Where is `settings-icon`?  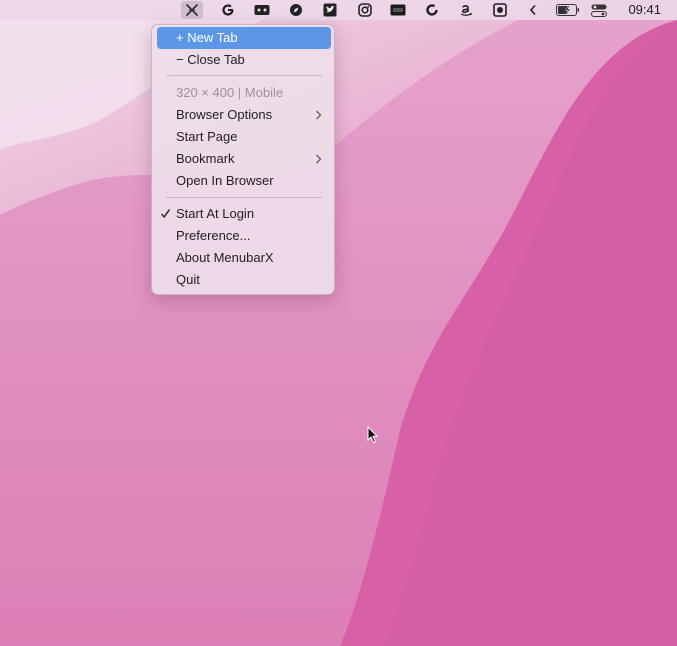
settings-icon is located at coordinates (500, 10).